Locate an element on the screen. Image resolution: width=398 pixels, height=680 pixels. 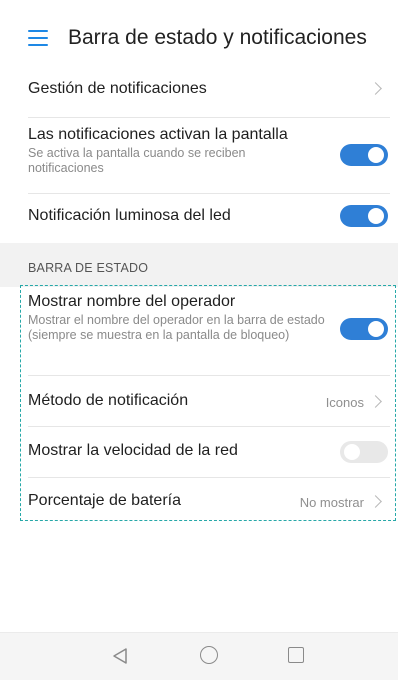
row-title: Las notificaciones activan la pantalla is located at coordinates (158, 134).